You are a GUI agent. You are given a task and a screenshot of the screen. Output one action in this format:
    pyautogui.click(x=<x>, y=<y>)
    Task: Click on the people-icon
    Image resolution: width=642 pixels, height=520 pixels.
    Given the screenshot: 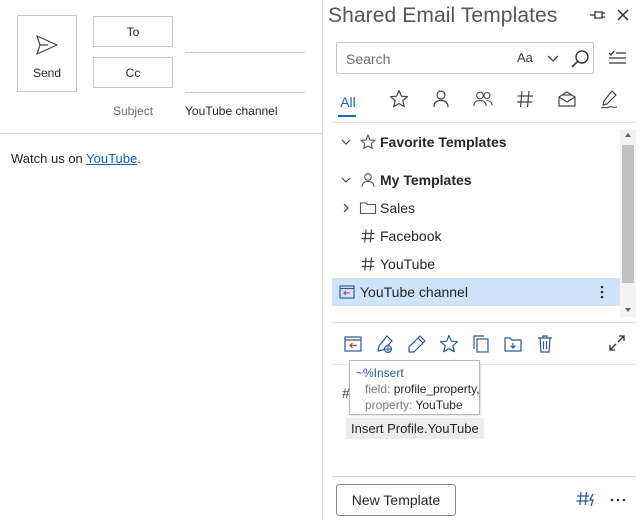 What is the action you would take?
    pyautogui.click(x=483, y=99)
    